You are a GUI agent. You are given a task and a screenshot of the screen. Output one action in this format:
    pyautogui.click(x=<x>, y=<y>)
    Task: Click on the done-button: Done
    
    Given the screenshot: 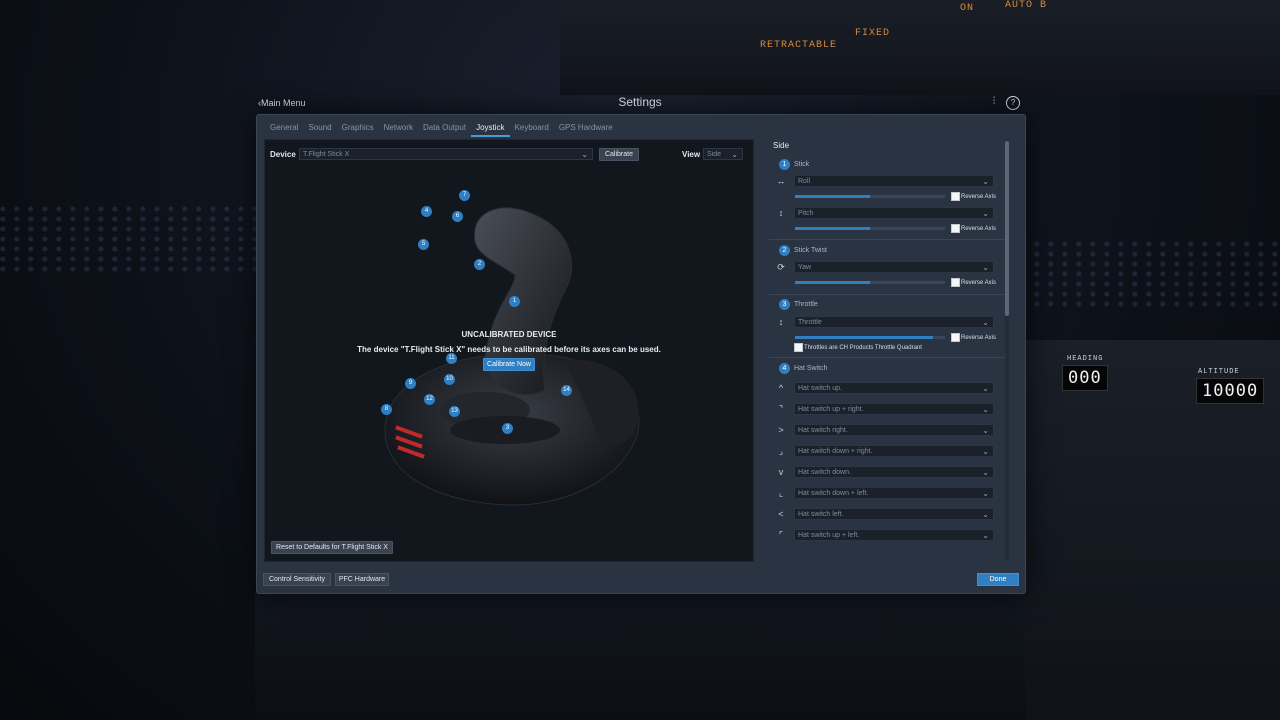 What is the action you would take?
    pyautogui.click(x=998, y=579)
    